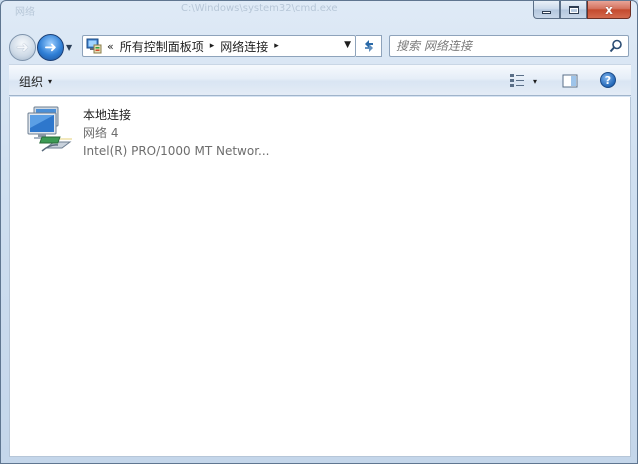 This screenshot has width=638, height=464. Describe the element at coordinates (101, 133) in the screenshot. I see `connection-network: 网络 4` at that location.